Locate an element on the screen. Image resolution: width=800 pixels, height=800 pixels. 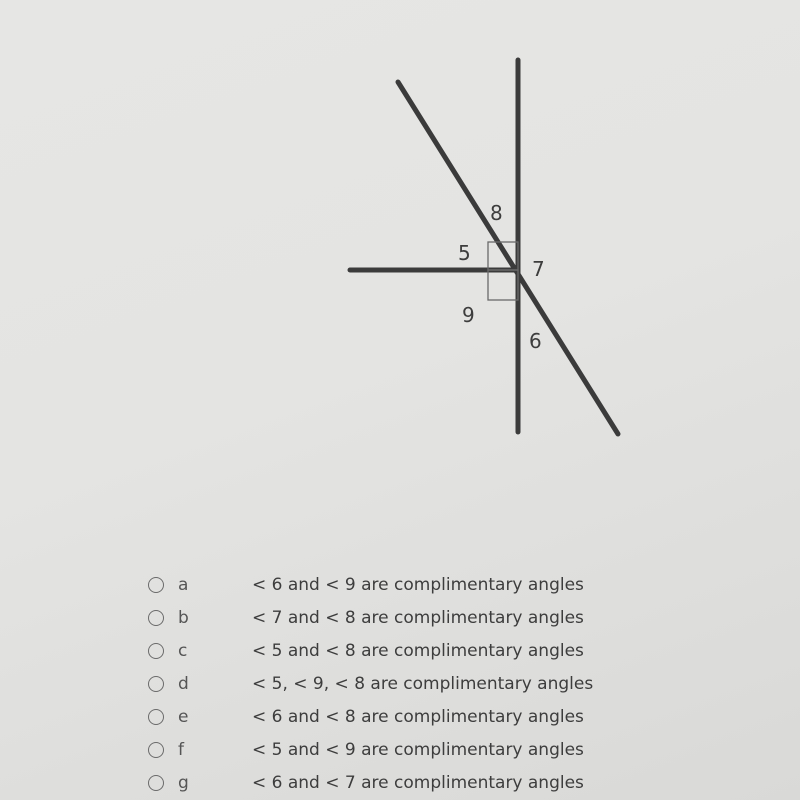
choice-letter: a is located at coordinates (183, 584).